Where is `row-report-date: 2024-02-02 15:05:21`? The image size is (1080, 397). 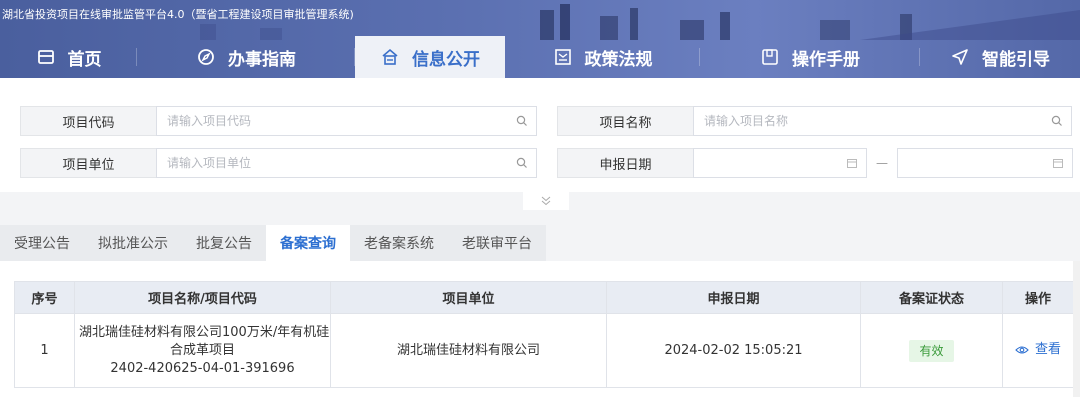 row-report-date: 2024-02-02 15:05:21 is located at coordinates (733, 350).